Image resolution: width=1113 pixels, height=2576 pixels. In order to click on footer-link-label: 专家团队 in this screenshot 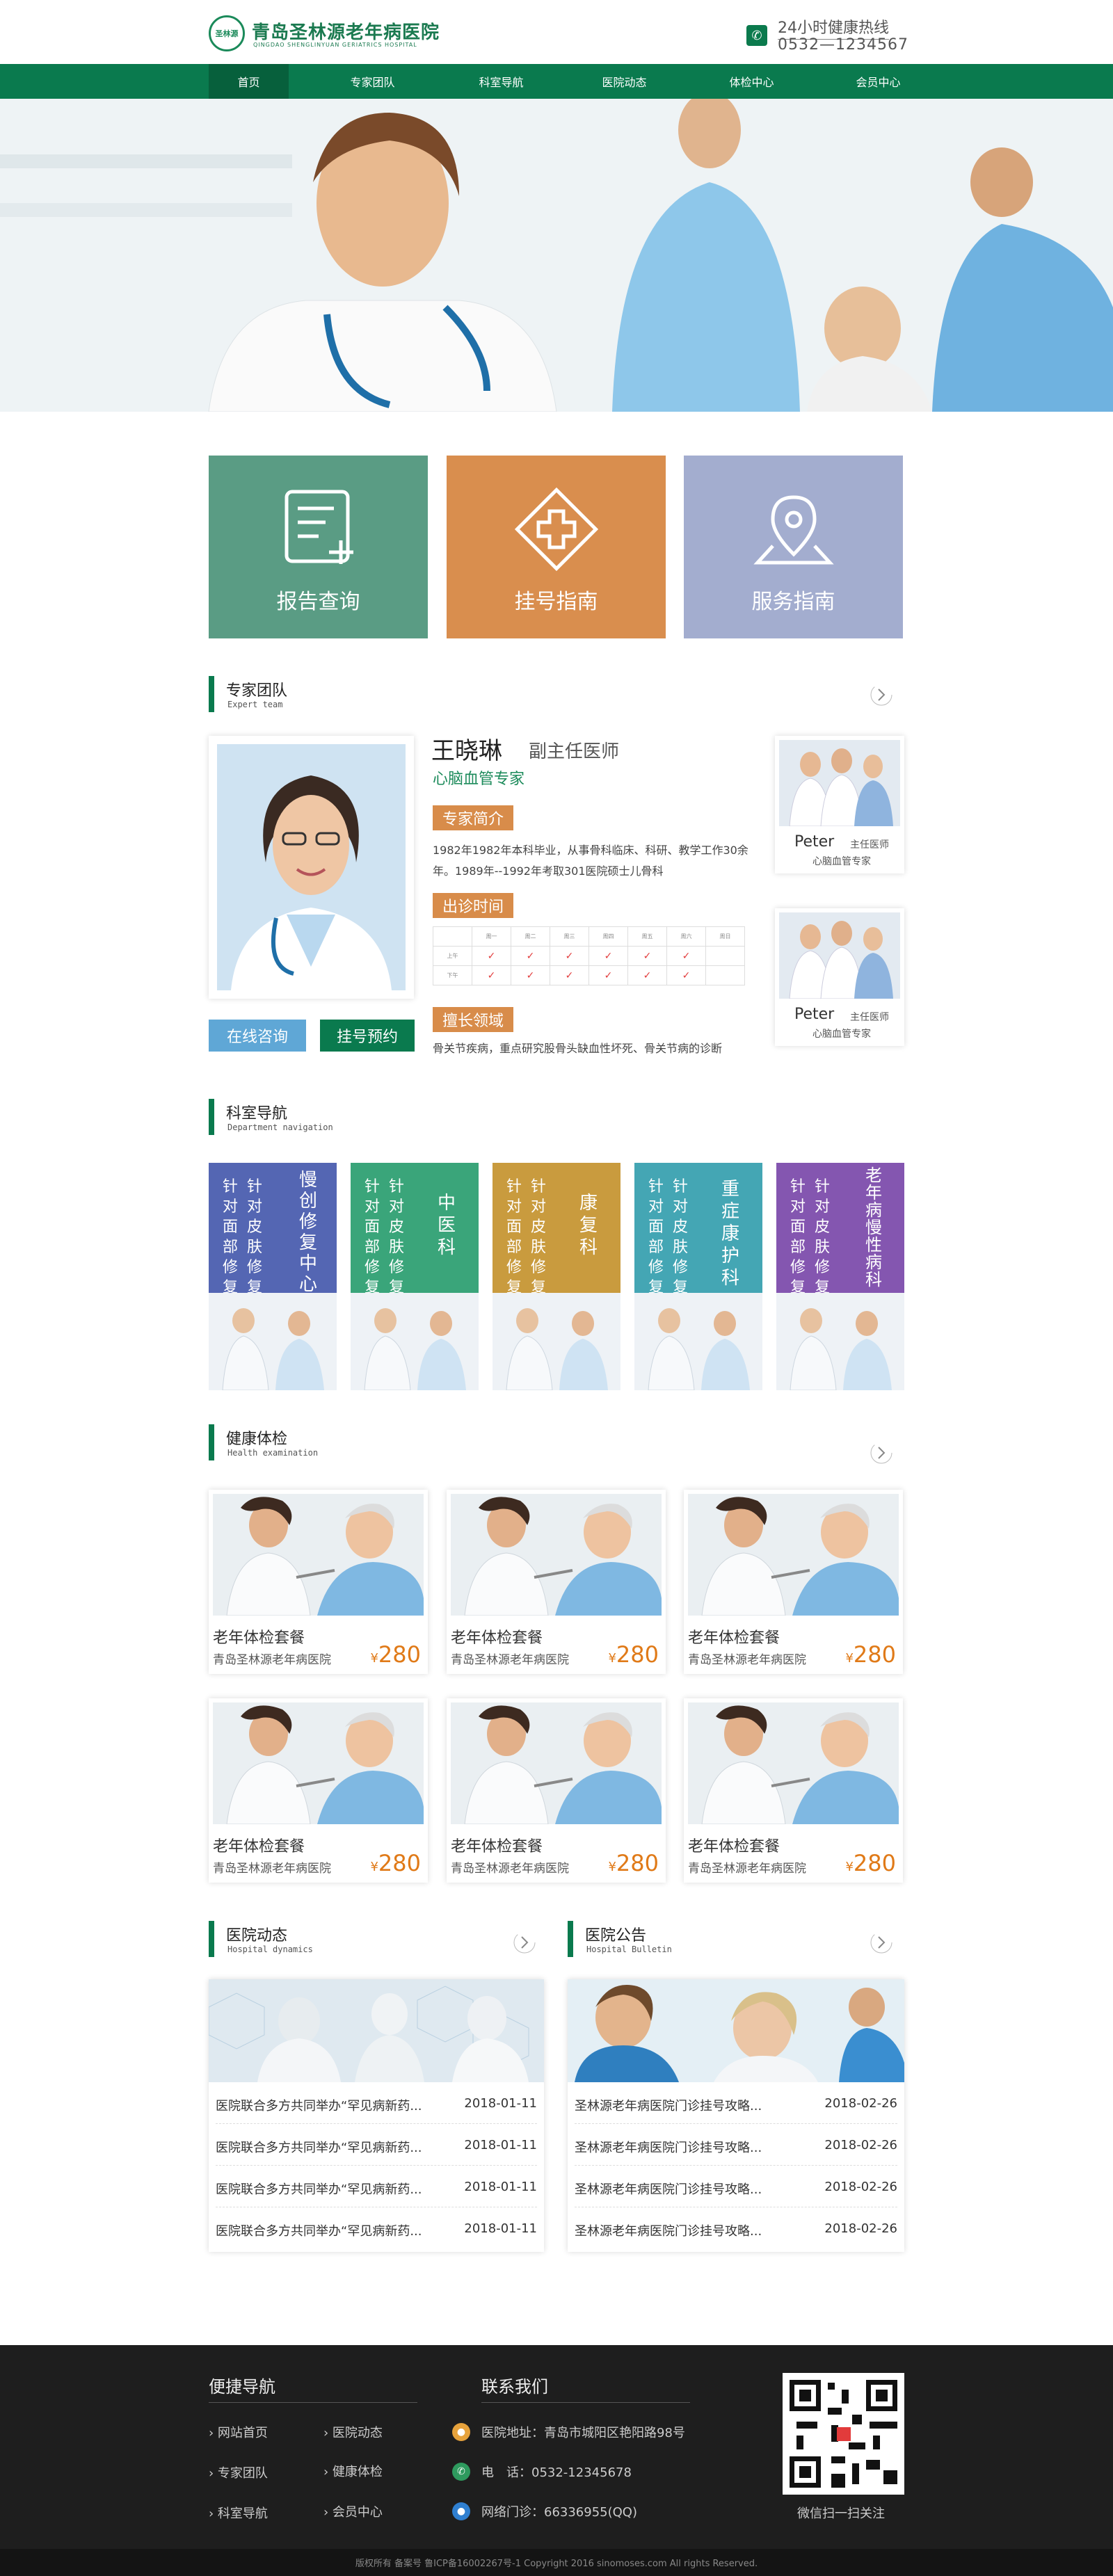, I will do `click(242, 2473)`.